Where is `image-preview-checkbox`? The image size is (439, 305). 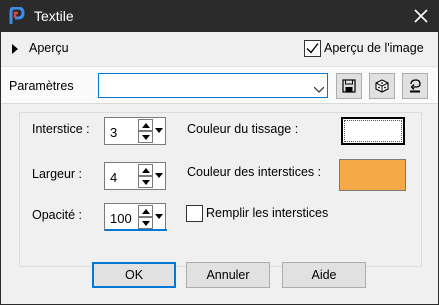 image-preview-checkbox is located at coordinates (312, 48).